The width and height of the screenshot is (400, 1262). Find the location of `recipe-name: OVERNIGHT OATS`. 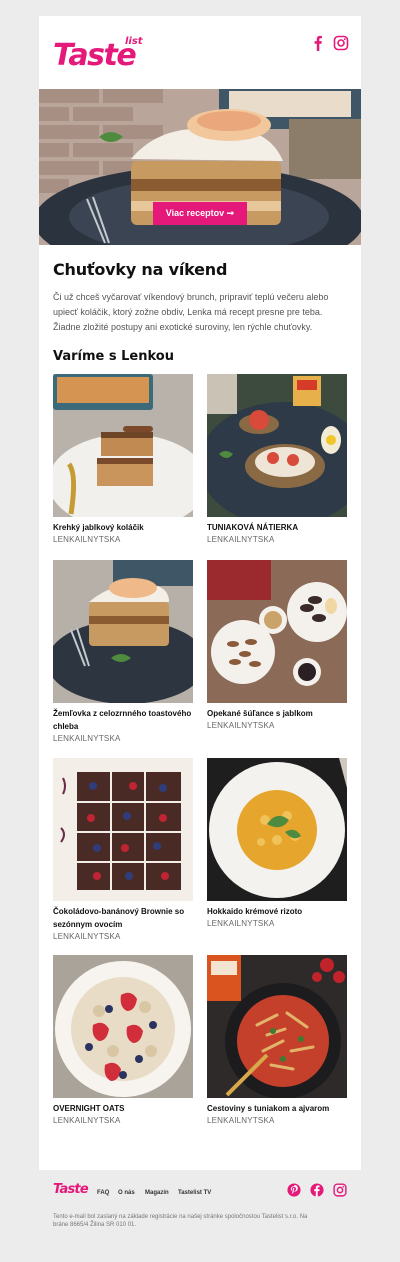

recipe-name: OVERNIGHT OATS is located at coordinates (123, 1108).